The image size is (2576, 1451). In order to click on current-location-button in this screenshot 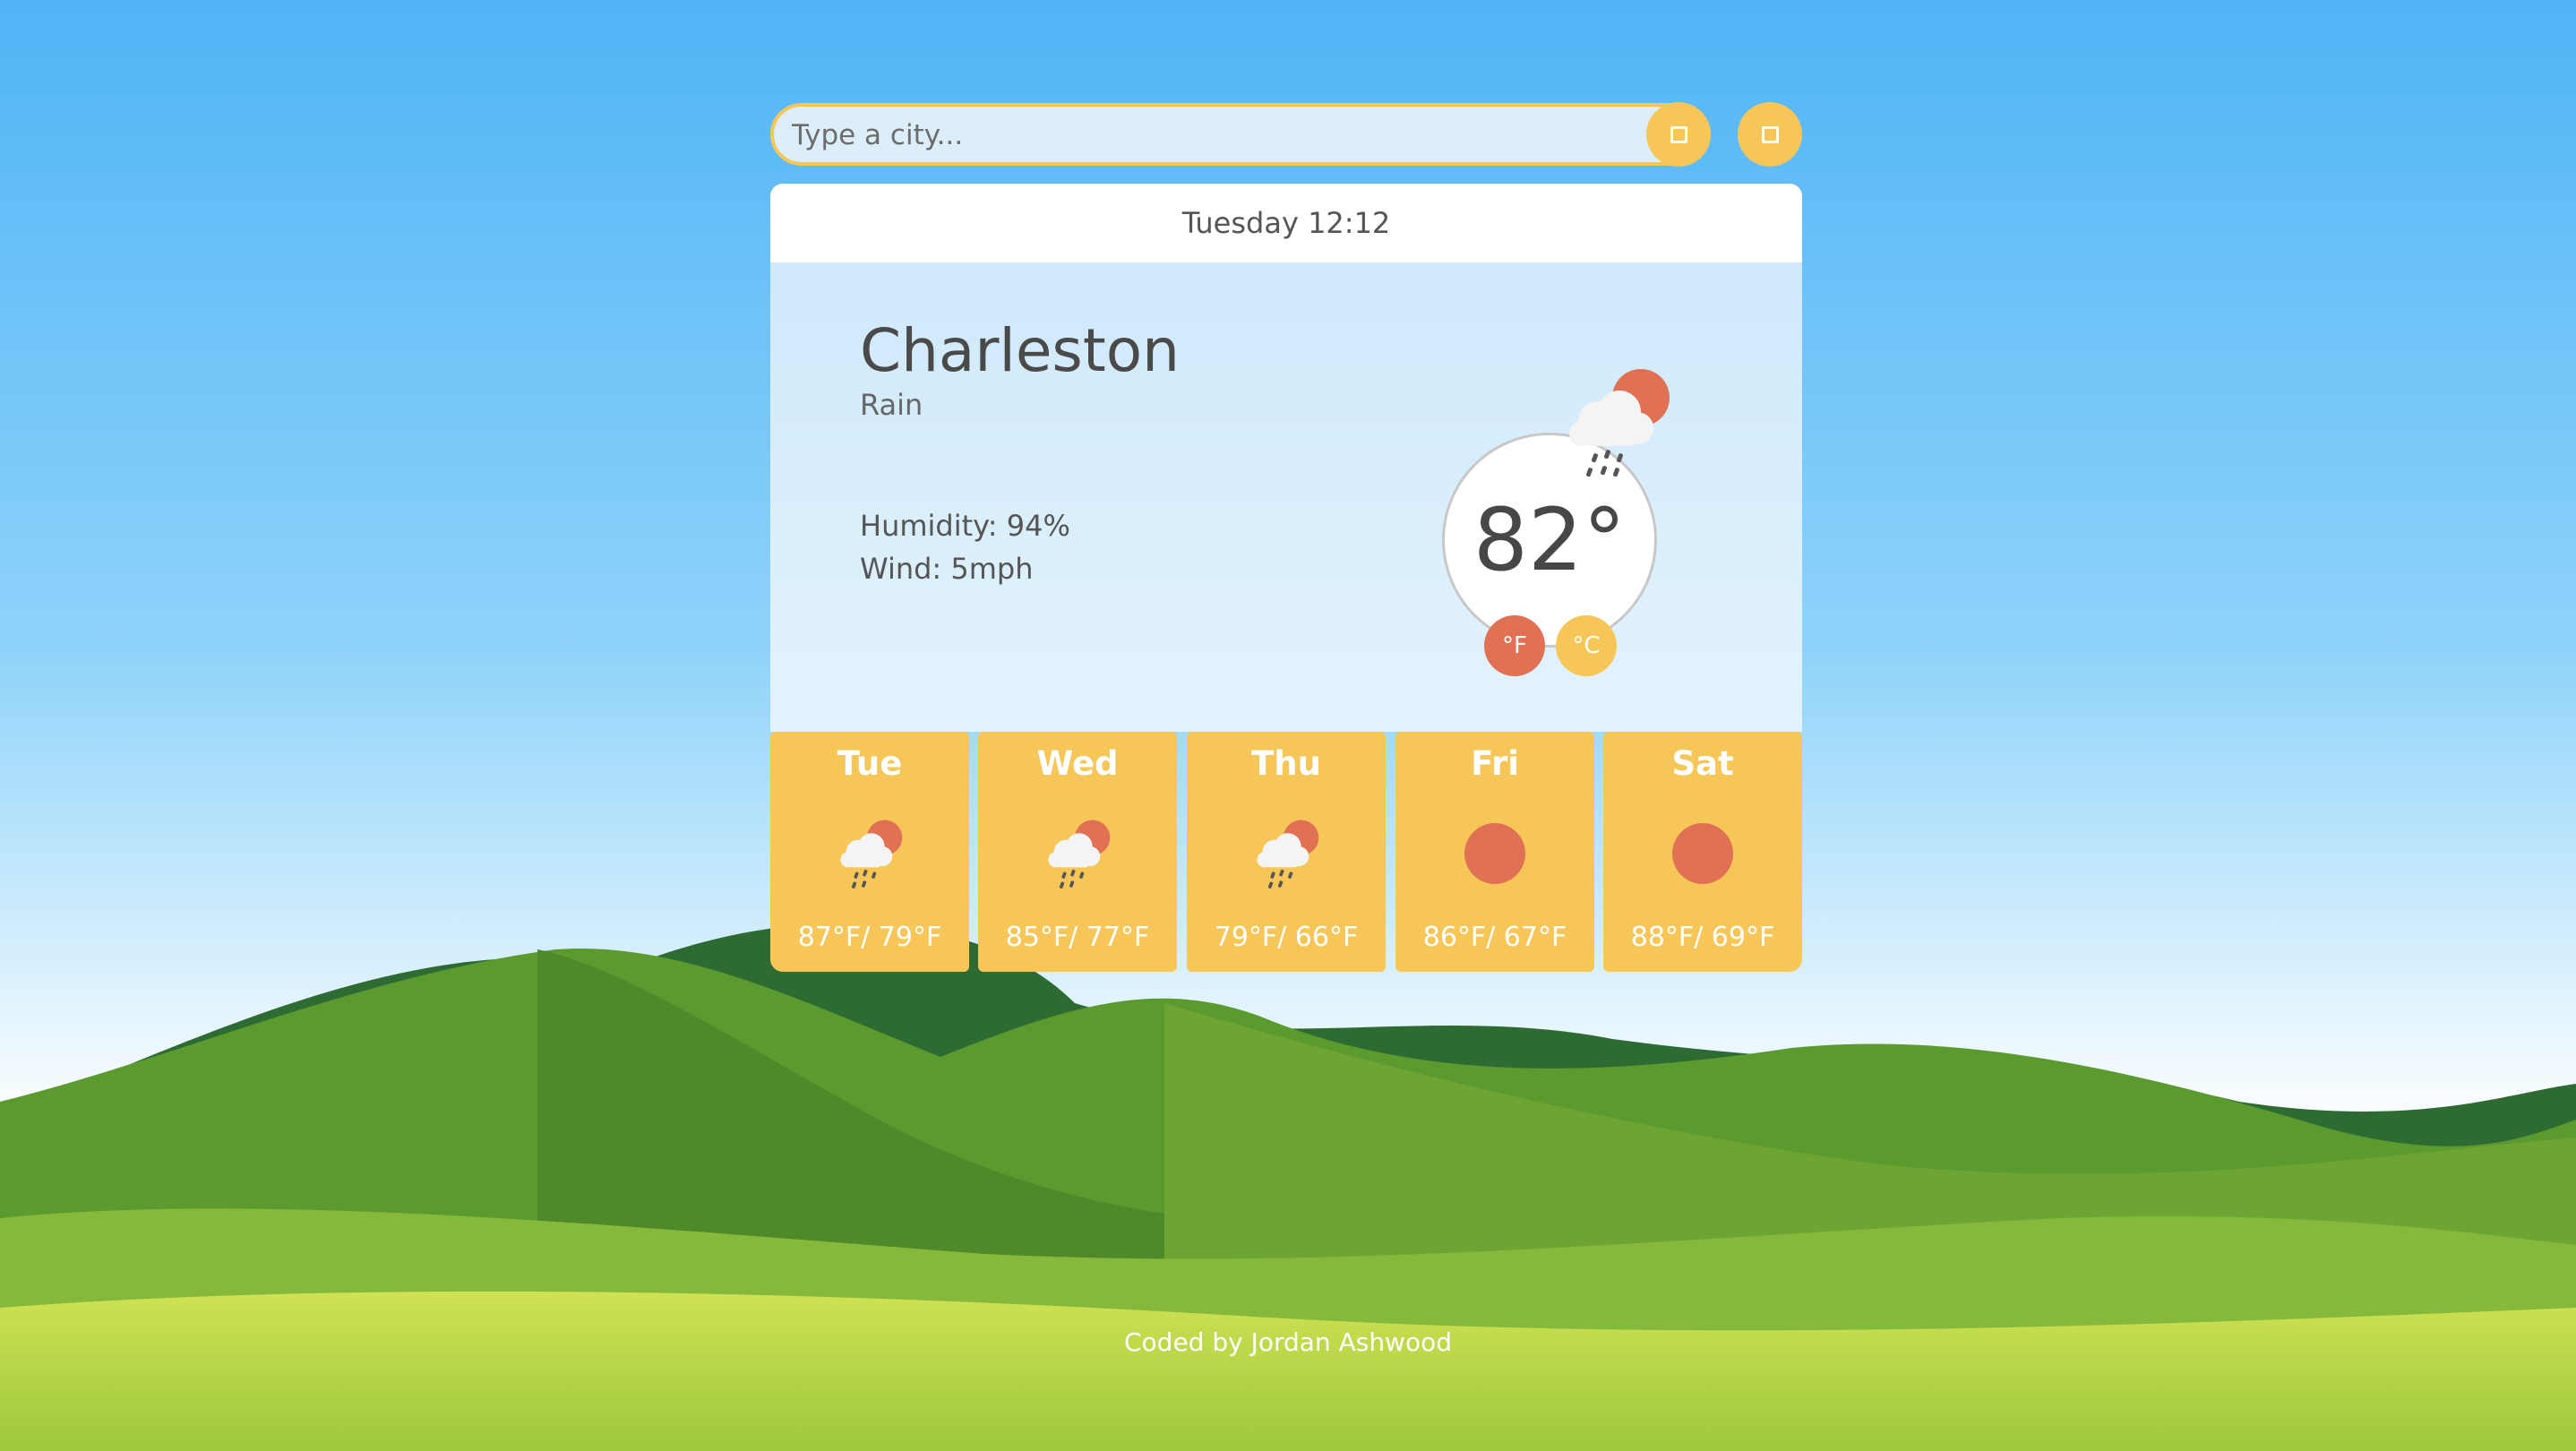, I will do `click(1770, 135)`.